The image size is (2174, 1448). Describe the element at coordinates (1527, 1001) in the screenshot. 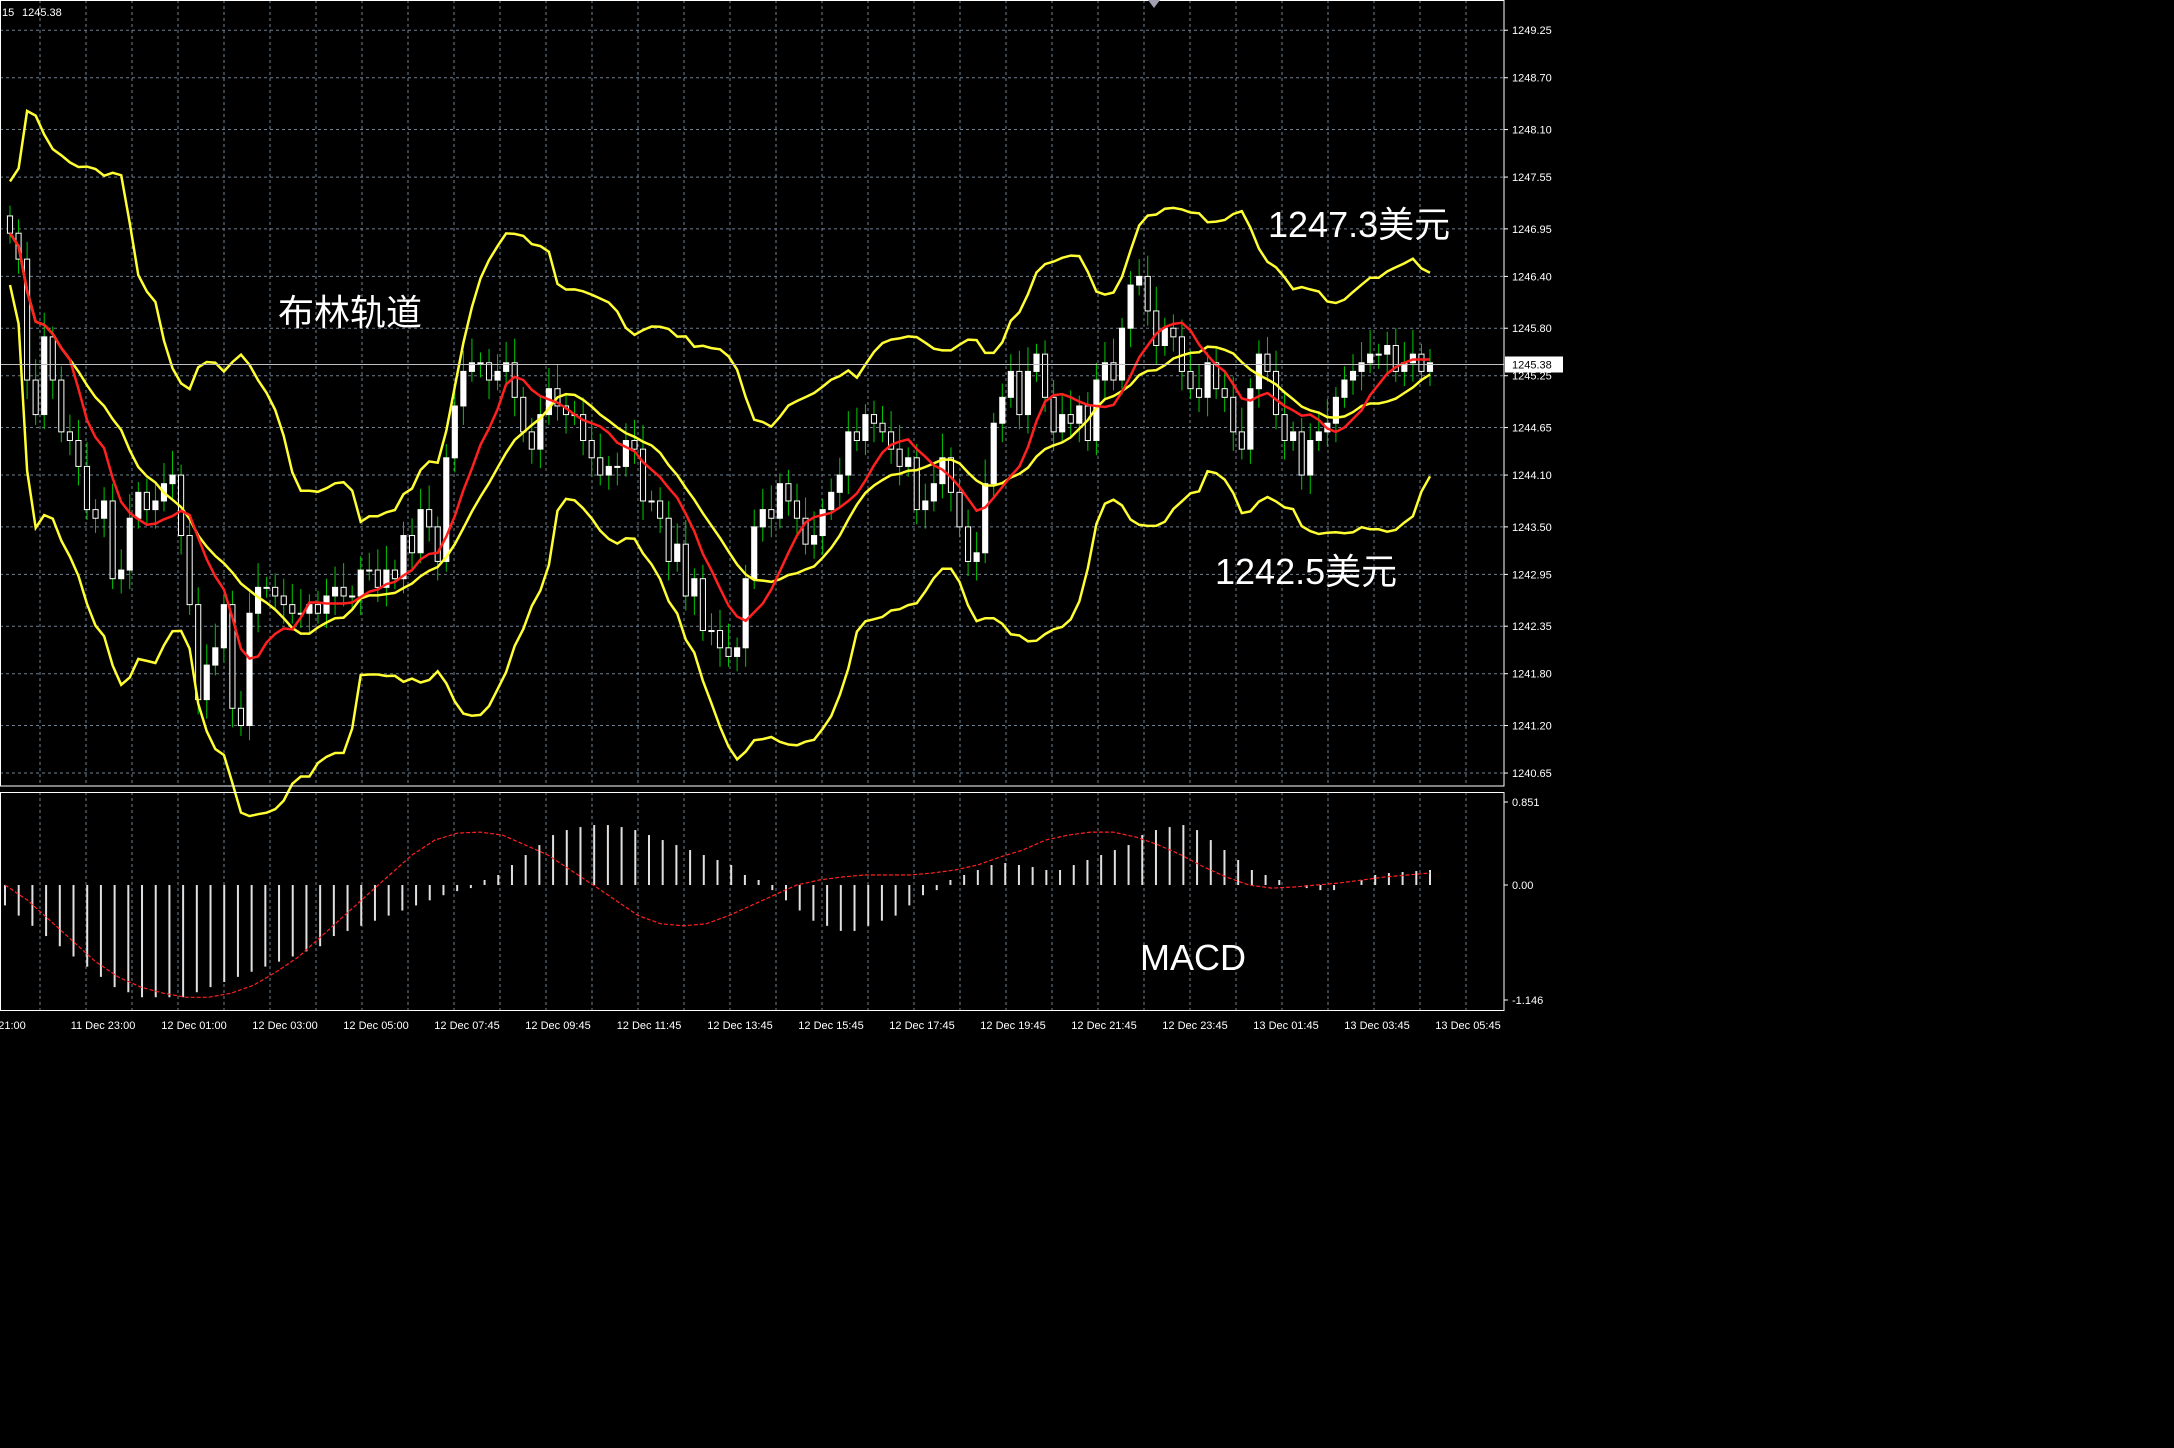

I see `macd-tick-label: -1.146` at that location.